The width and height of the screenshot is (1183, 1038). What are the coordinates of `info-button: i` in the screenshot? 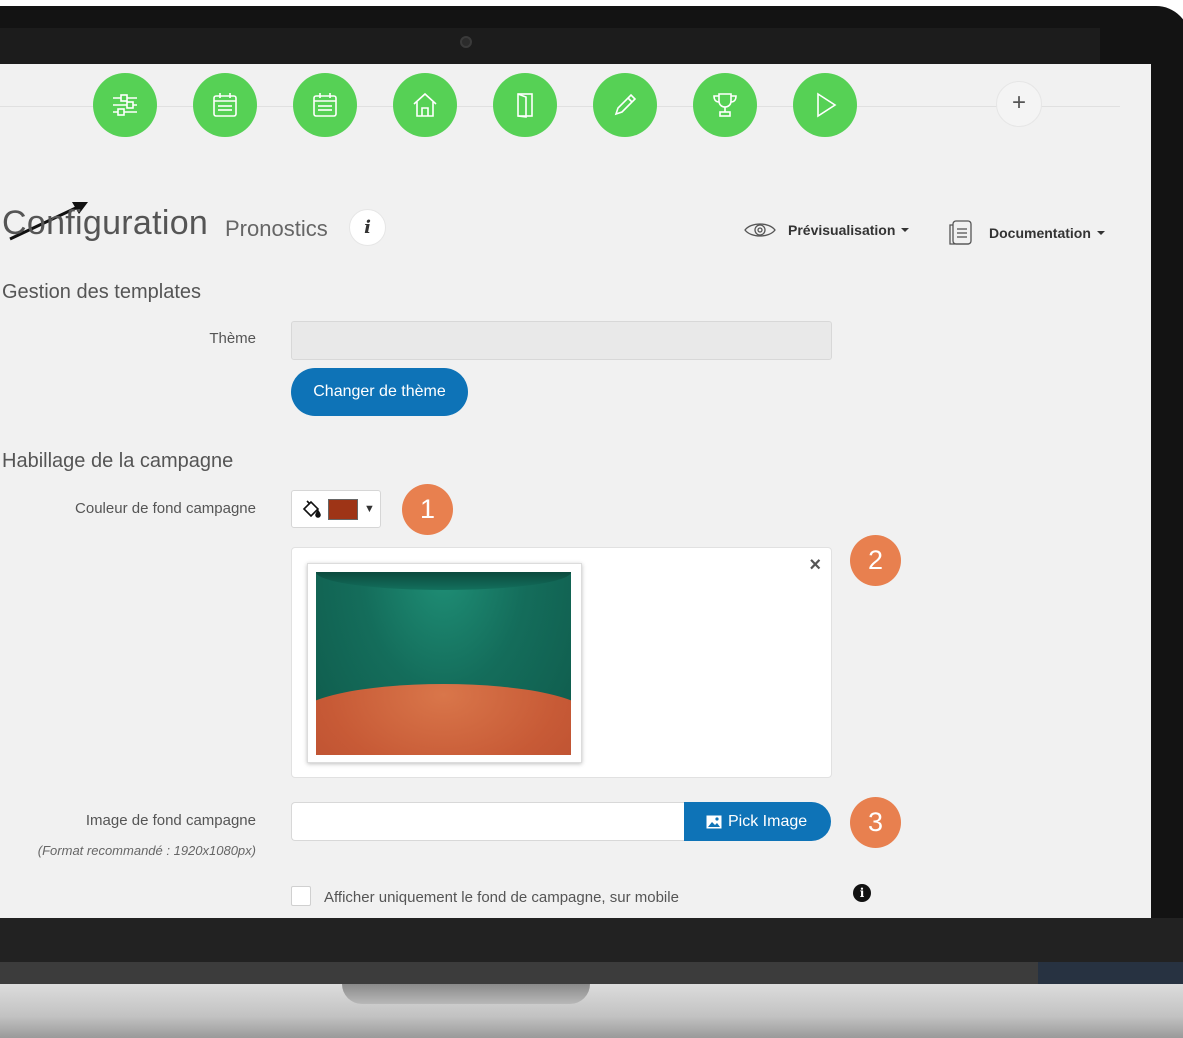 It's located at (367, 227).